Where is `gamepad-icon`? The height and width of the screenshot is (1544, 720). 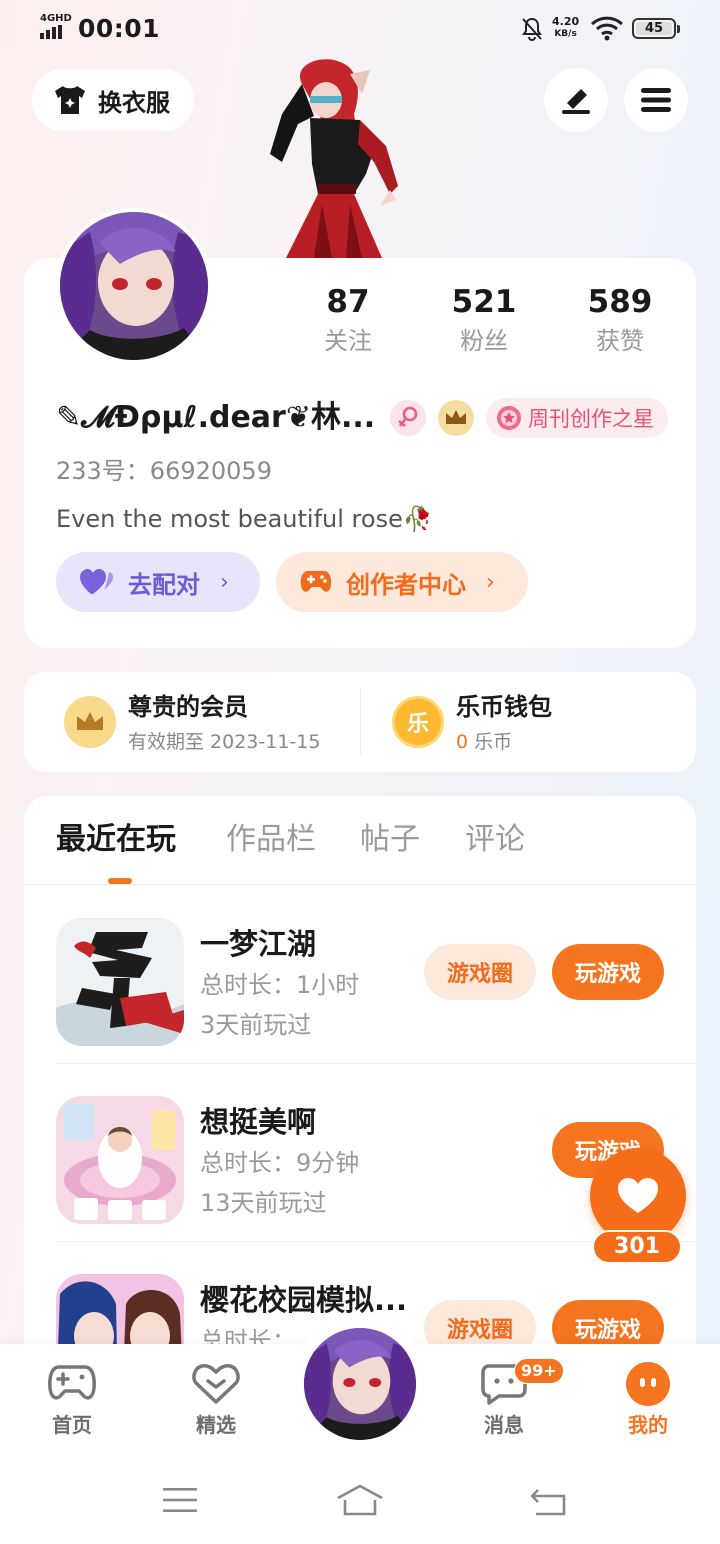
gamepad-icon is located at coordinates (316, 581).